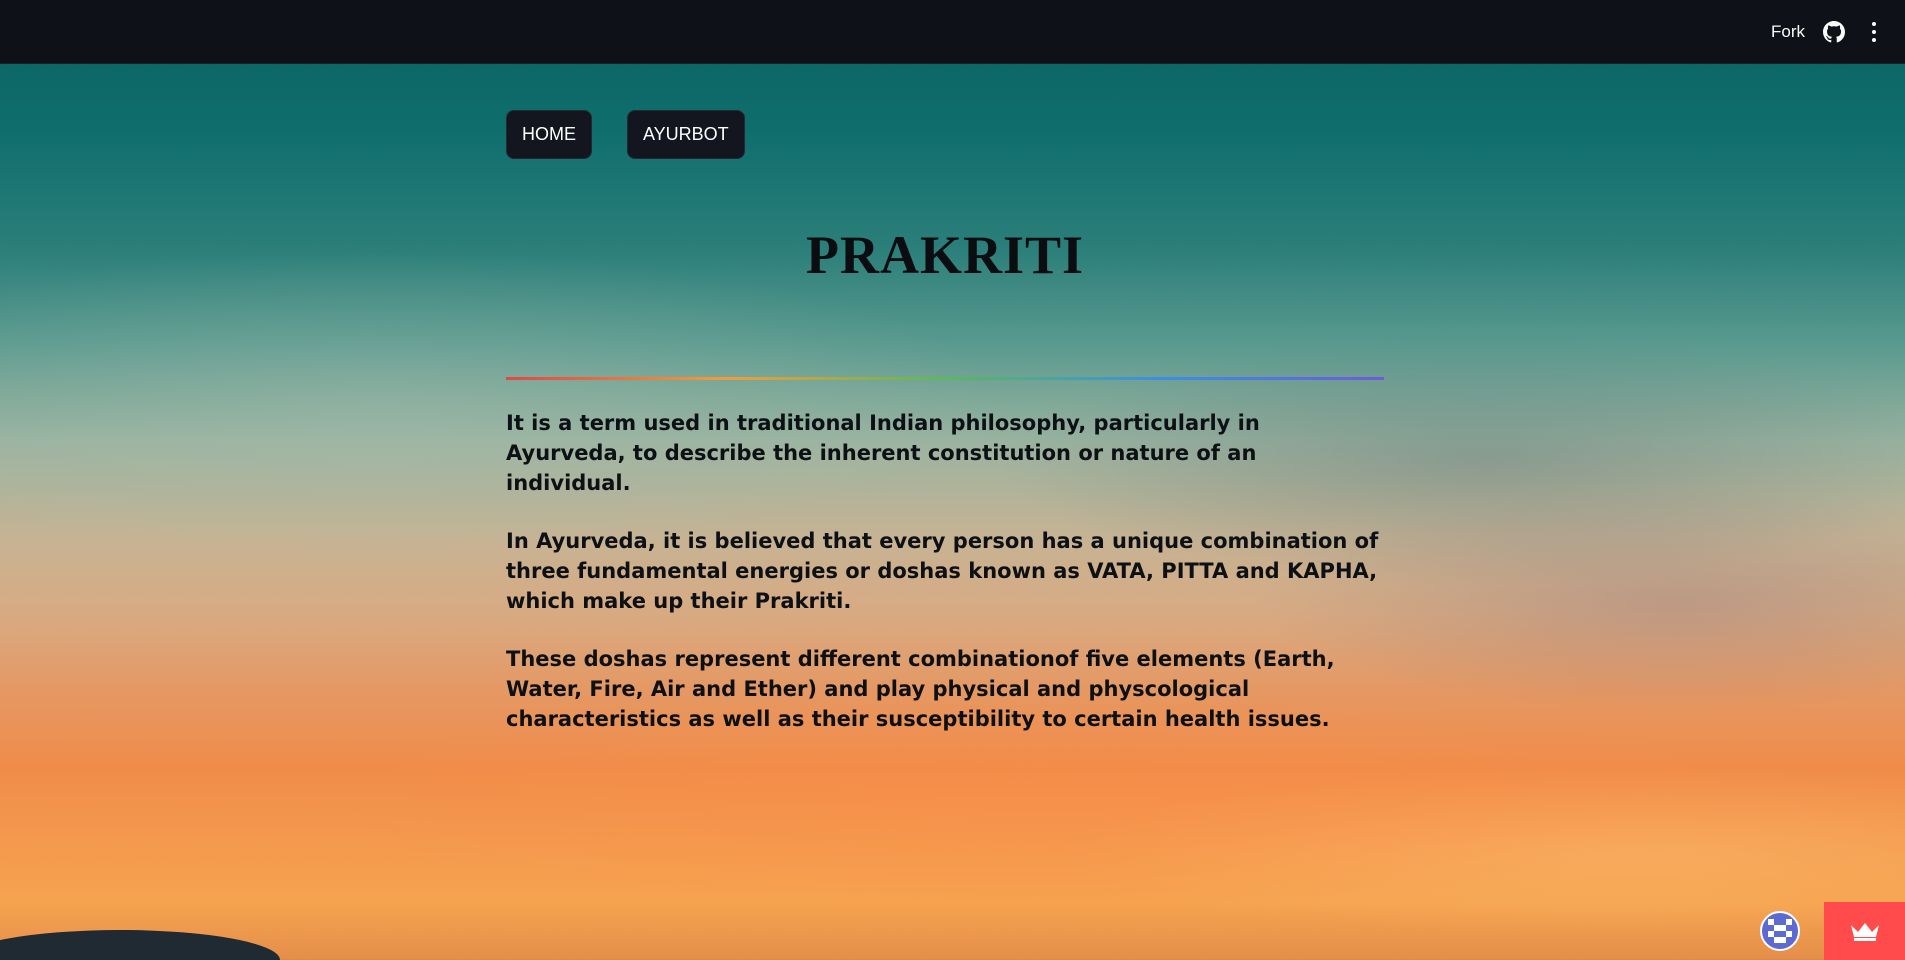 This screenshot has height=960, width=1905. What do you see at coordinates (686, 134) in the screenshot?
I see `ayurbot-button: AYURBOT` at bounding box center [686, 134].